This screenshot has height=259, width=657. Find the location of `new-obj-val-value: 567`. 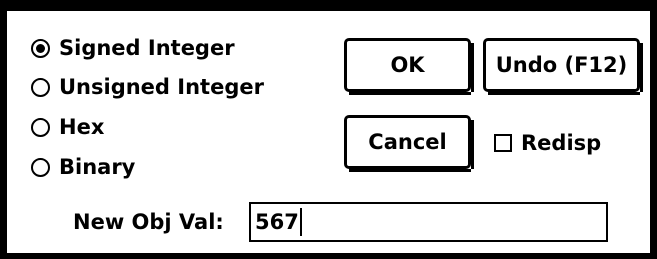

new-obj-val-value: 567 is located at coordinates (277, 222).